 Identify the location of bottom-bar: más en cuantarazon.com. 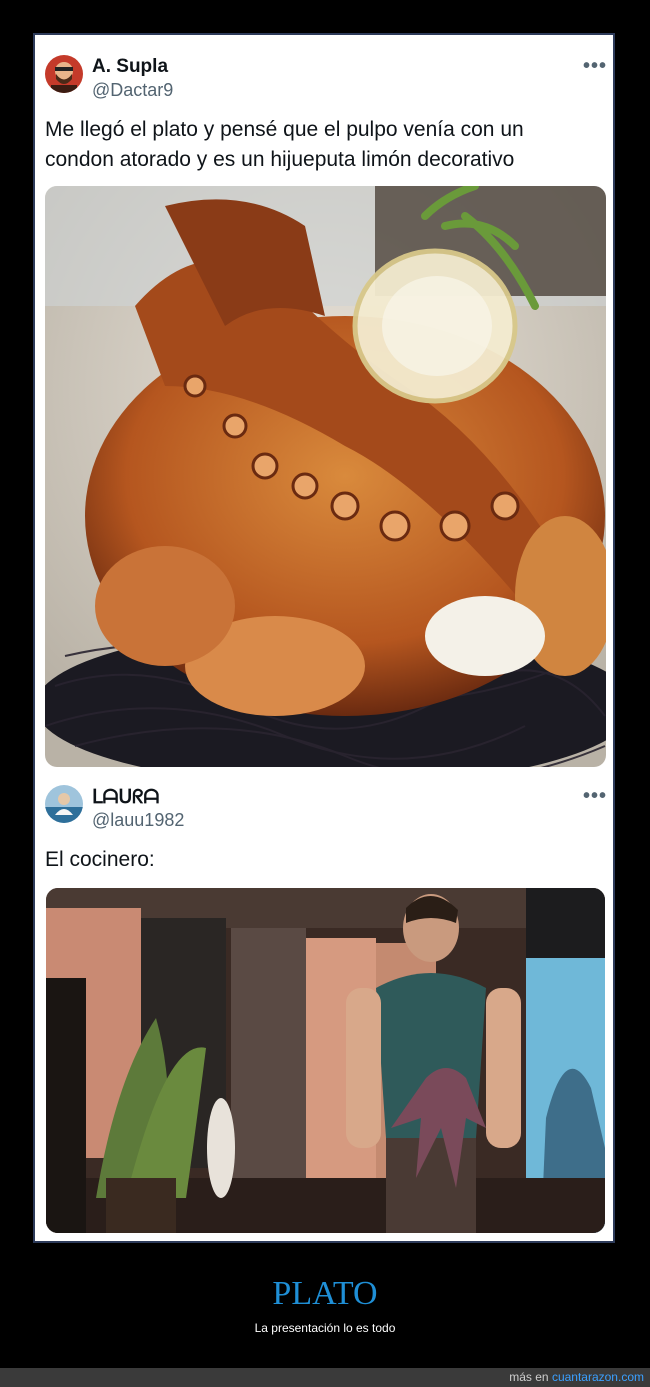
(325, 1377).